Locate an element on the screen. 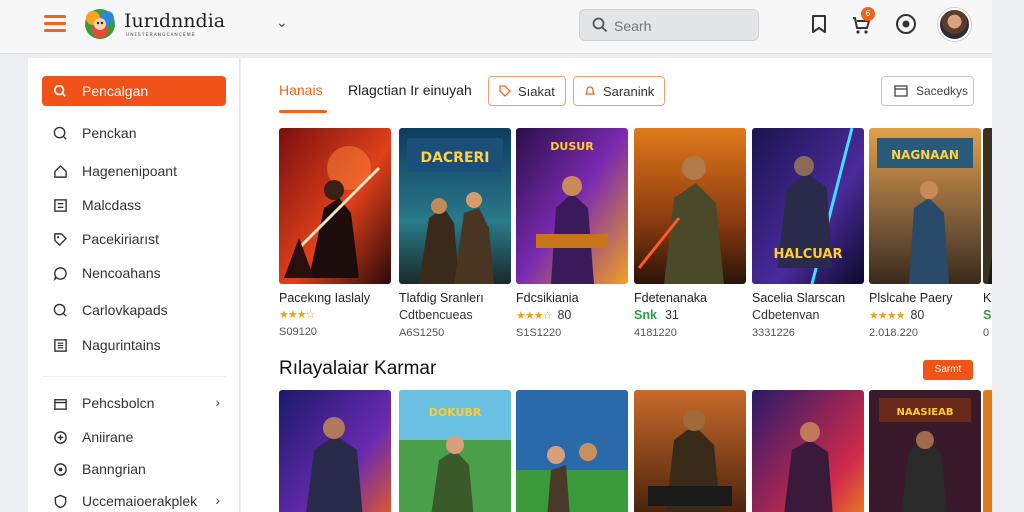 The image size is (1024, 512). sidebar-item-label: Hagenenipoant is located at coordinates (129, 171).